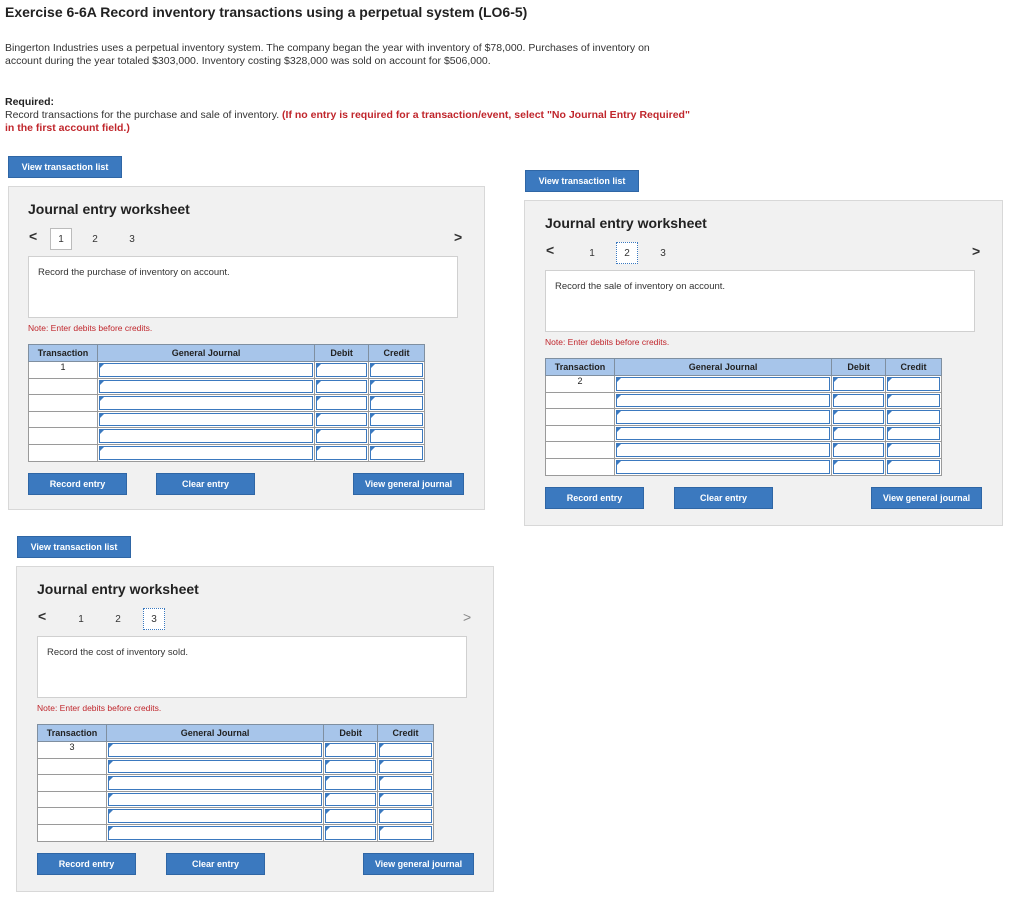  I want to click on transaction-prompt: Record the sale of inventory on account., so click(760, 301).